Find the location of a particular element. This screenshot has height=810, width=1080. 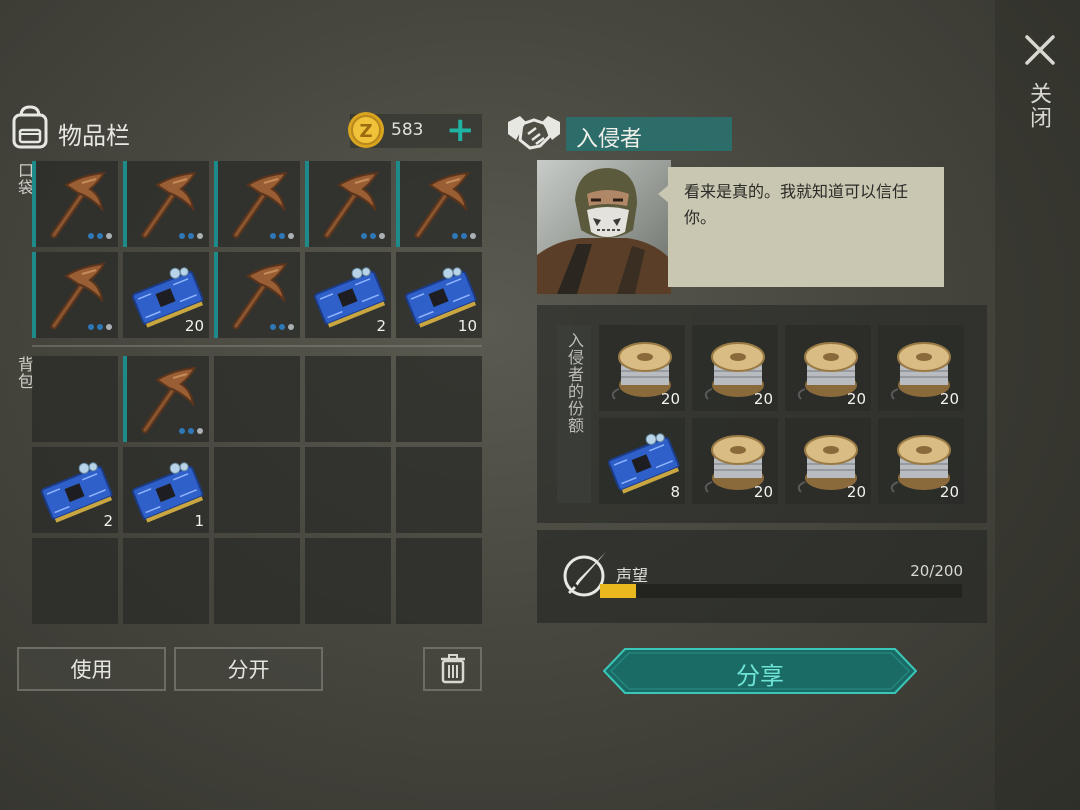

split-button-label: 分开 is located at coordinates (248, 670).